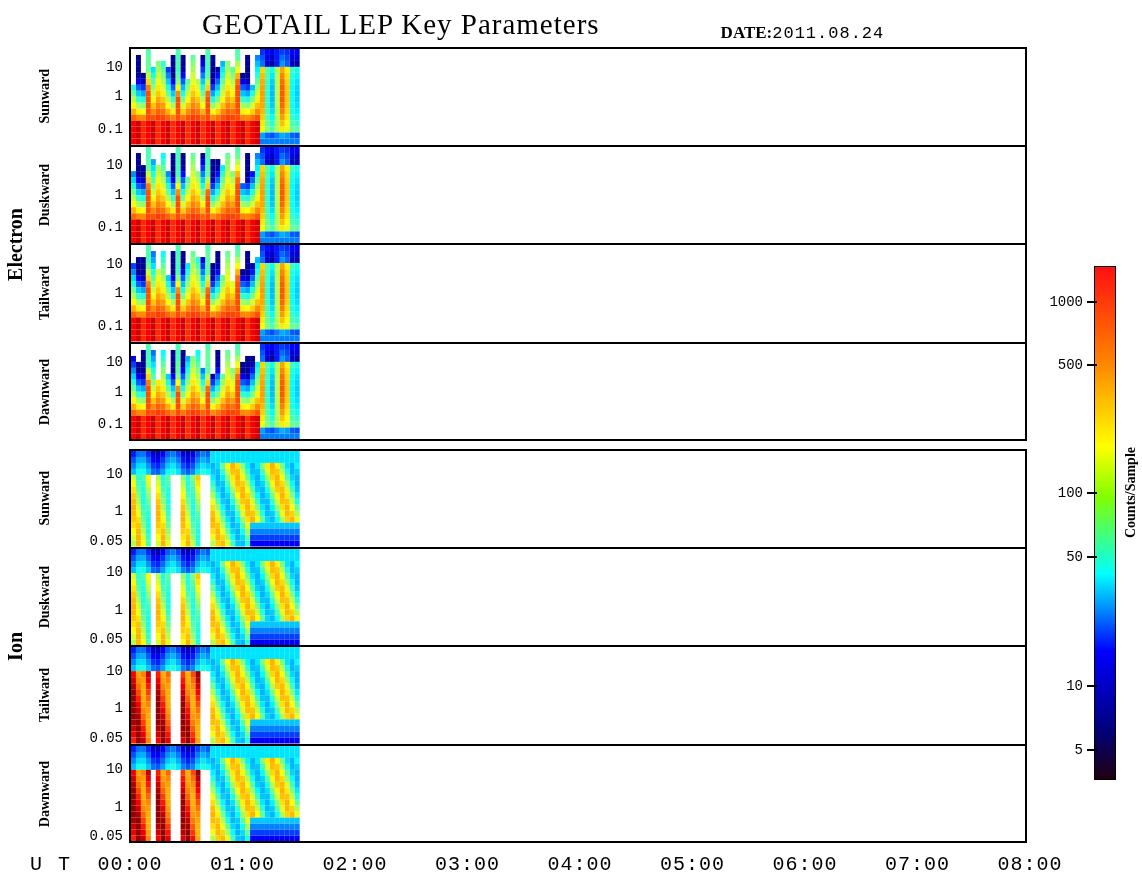 This screenshot has height=880, width=1142. Describe the element at coordinates (130, 864) in the screenshot. I see `time-tick-label: 00:00` at that location.